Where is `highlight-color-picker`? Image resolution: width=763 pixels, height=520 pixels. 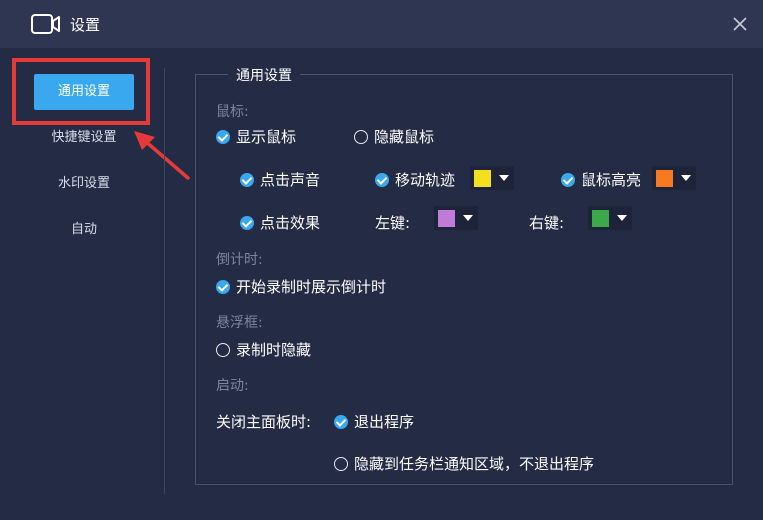 highlight-color-picker is located at coordinates (674, 178).